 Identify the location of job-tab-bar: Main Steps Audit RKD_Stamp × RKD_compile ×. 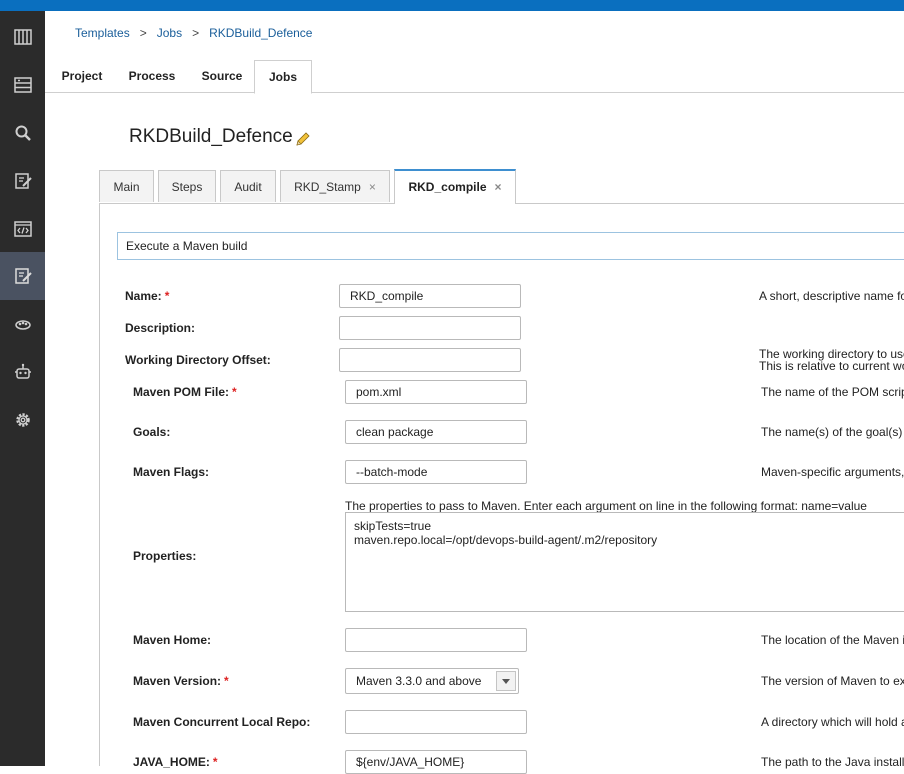
(501, 186).